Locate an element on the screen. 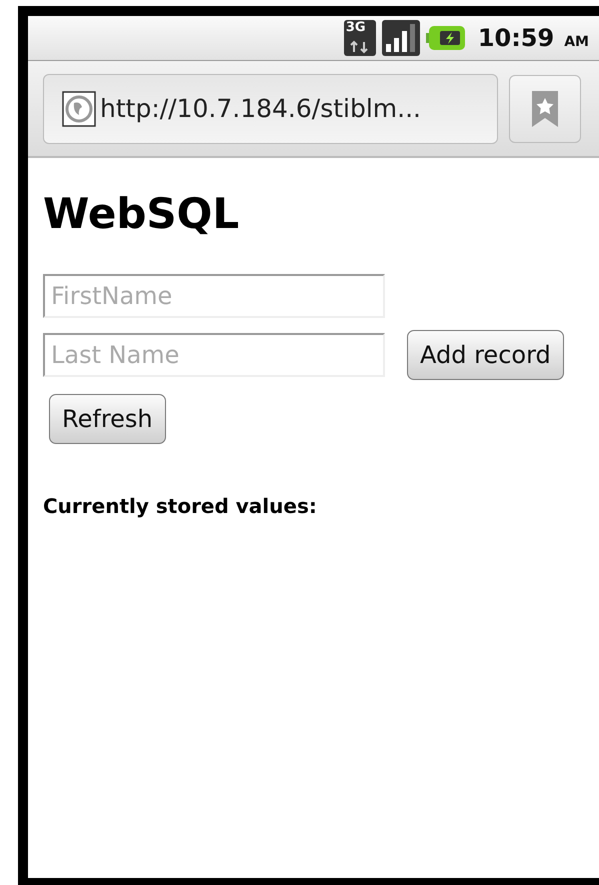 Image resolution: width=599 pixels, height=885 pixels. signal-icon is located at coordinates (401, 38).